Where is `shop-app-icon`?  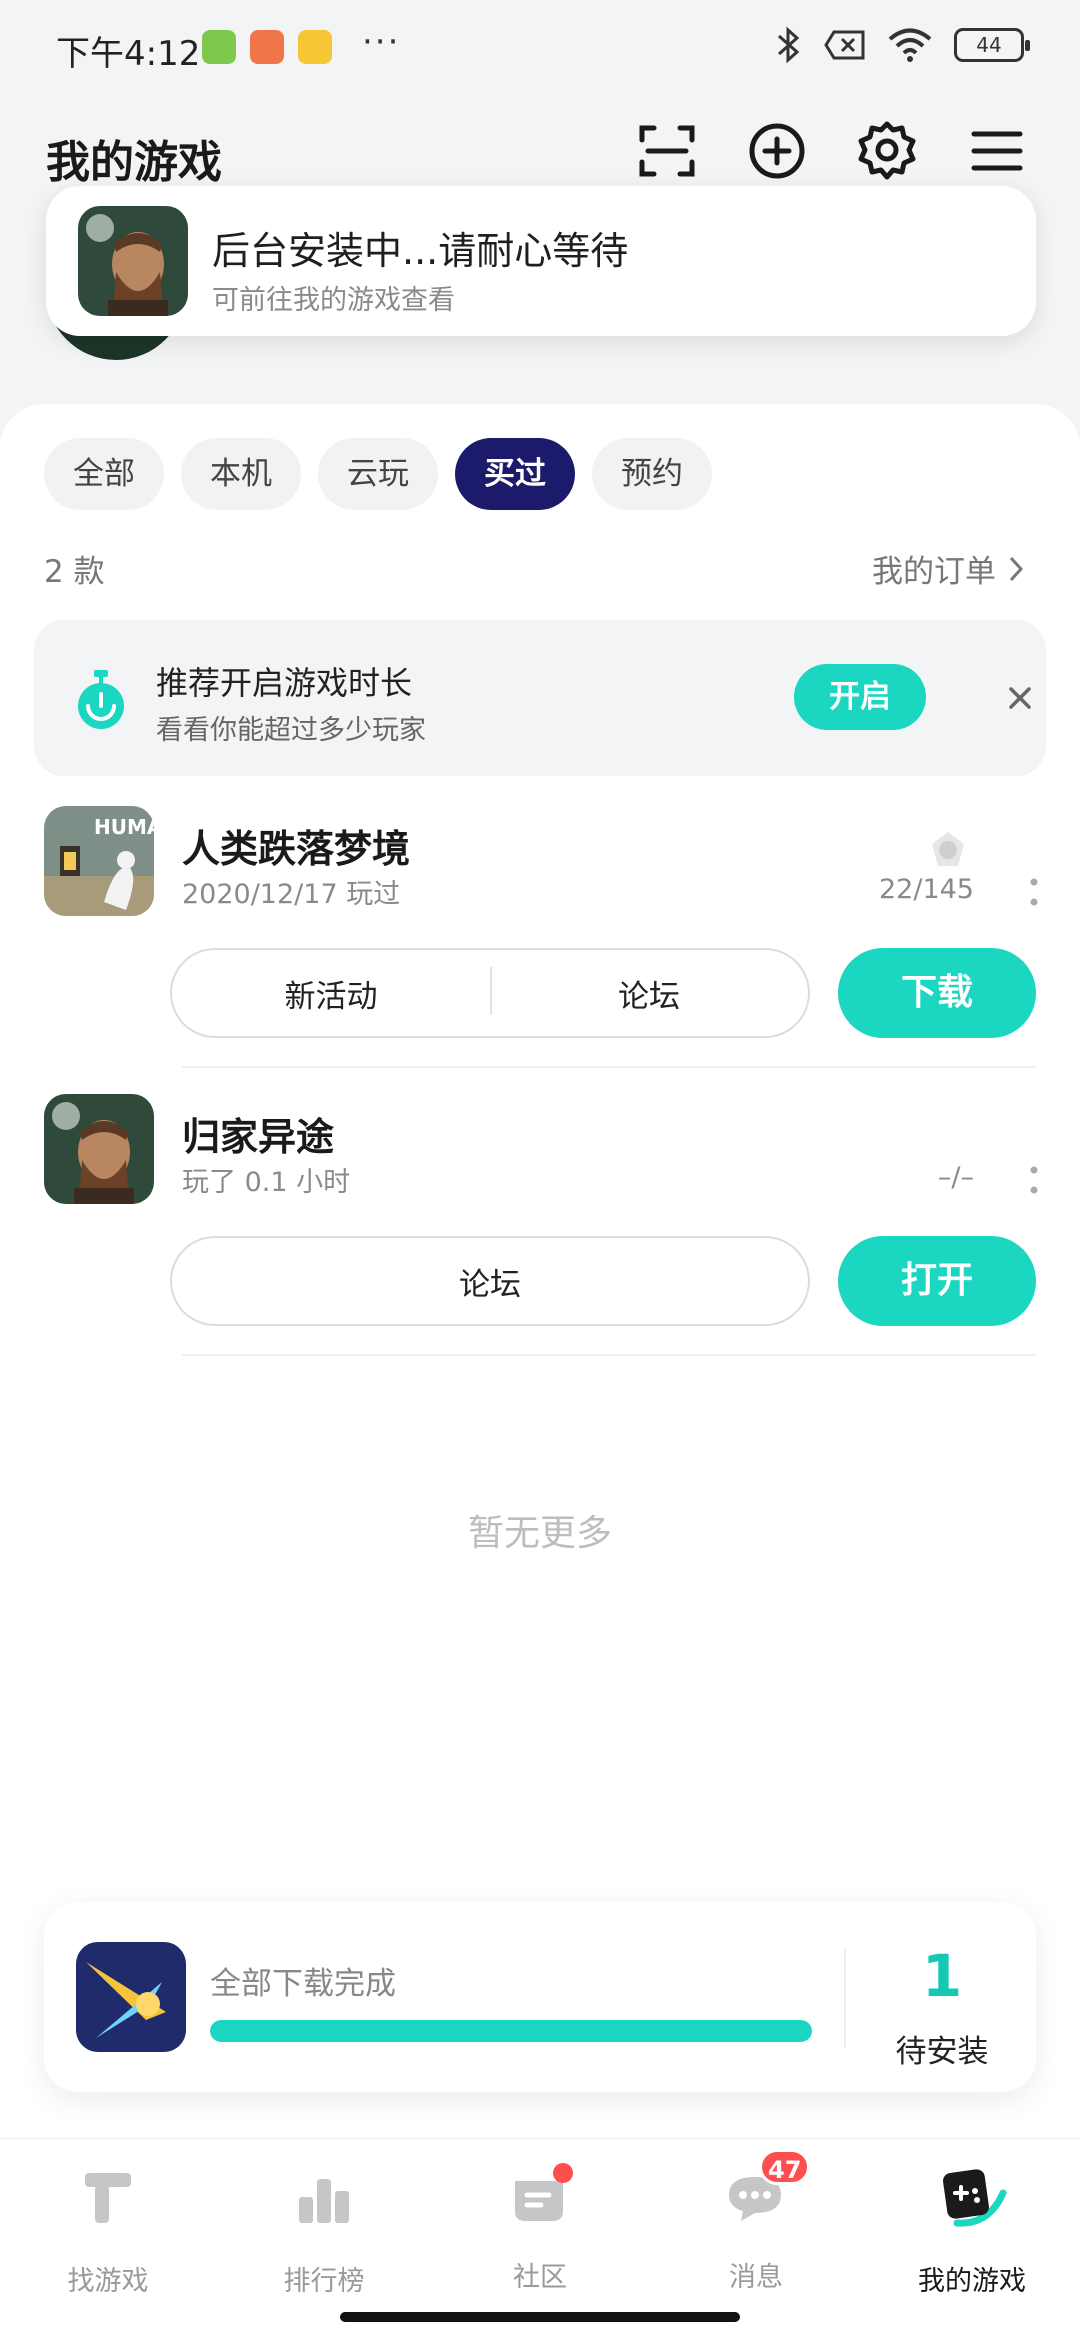
shop-app-icon is located at coordinates (267, 47).